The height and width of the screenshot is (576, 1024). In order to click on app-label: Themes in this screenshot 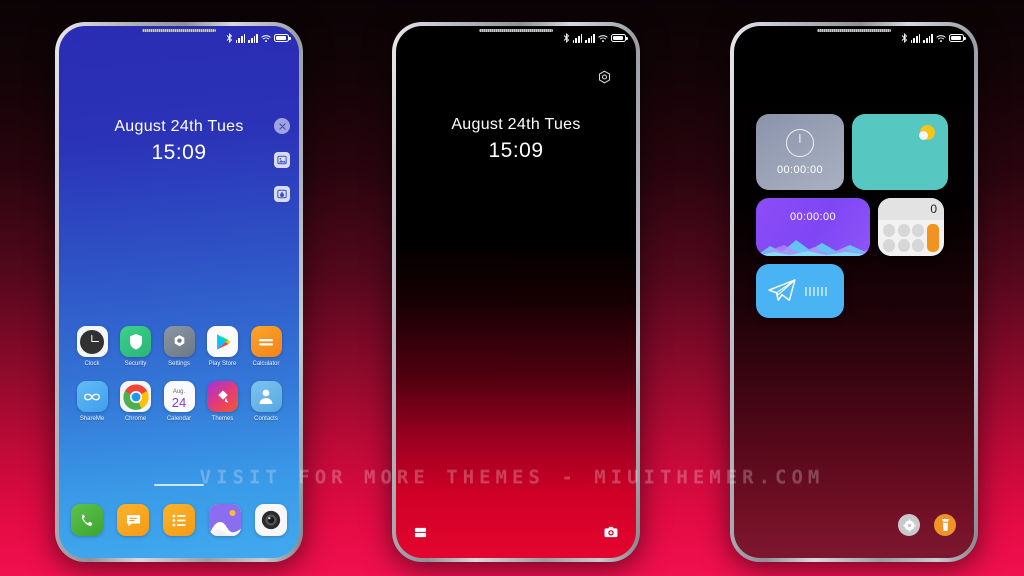, I will do `click(222, 419)`.